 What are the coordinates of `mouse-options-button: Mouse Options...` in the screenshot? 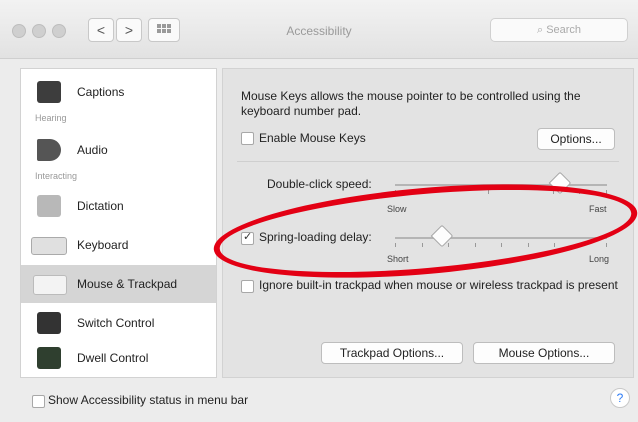 It's located at (544, 353).